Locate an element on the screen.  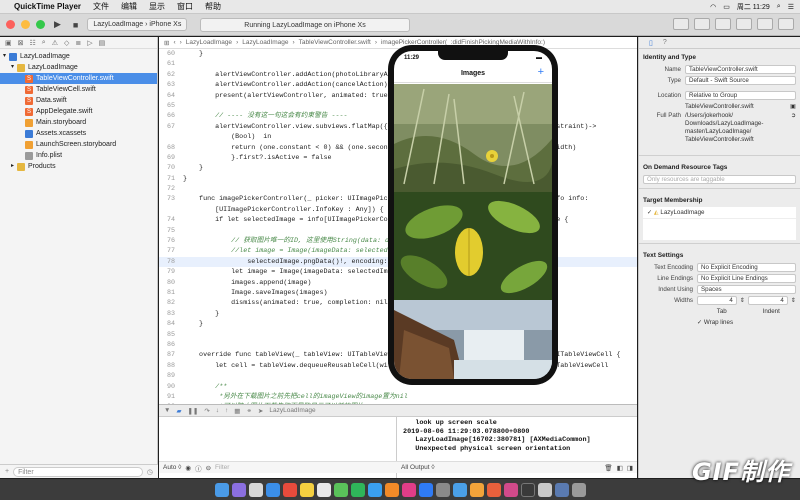
close-window-button is located at coordinates (10, 24).